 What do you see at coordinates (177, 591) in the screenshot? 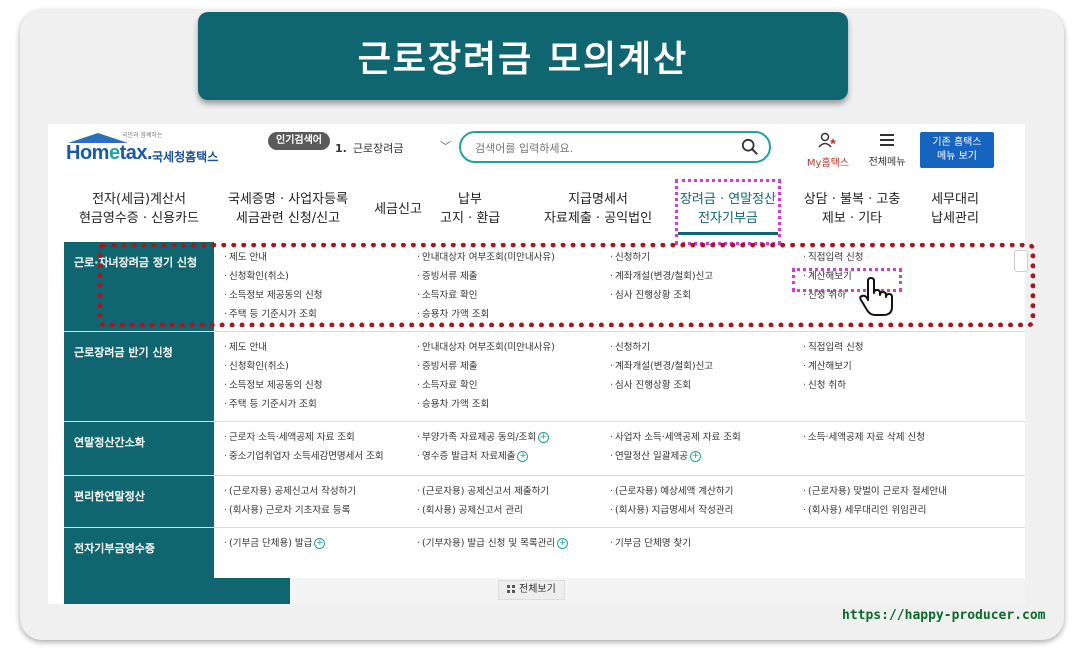
I see `menu-footer-left` at bounding box center [177, 591].